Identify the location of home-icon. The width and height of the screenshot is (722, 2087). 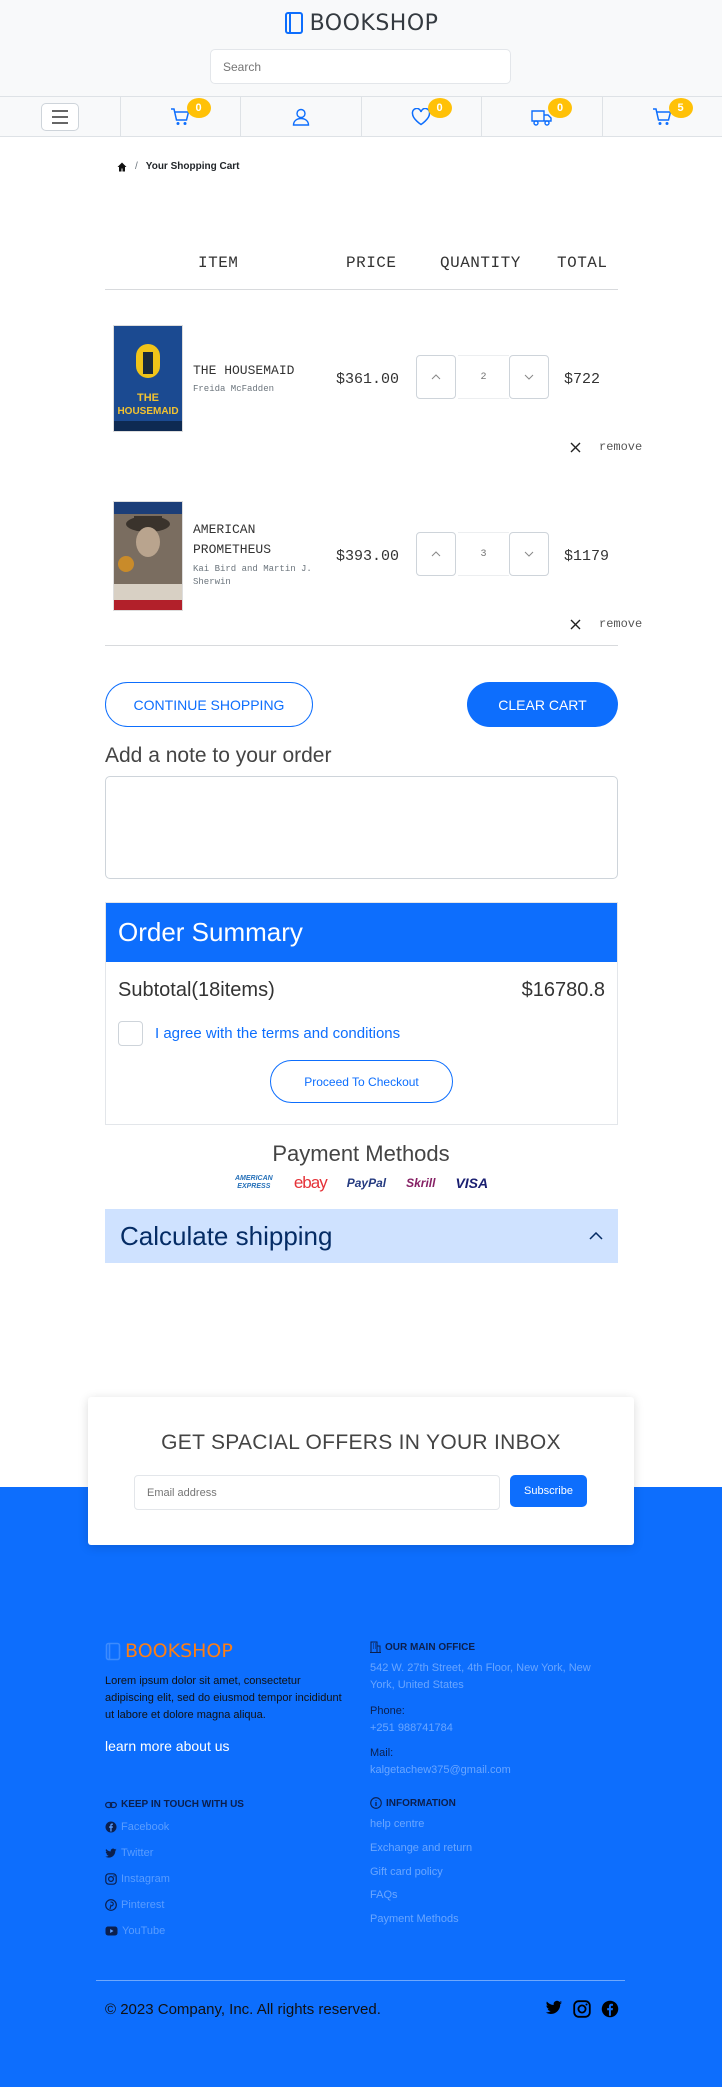
(122, 167).